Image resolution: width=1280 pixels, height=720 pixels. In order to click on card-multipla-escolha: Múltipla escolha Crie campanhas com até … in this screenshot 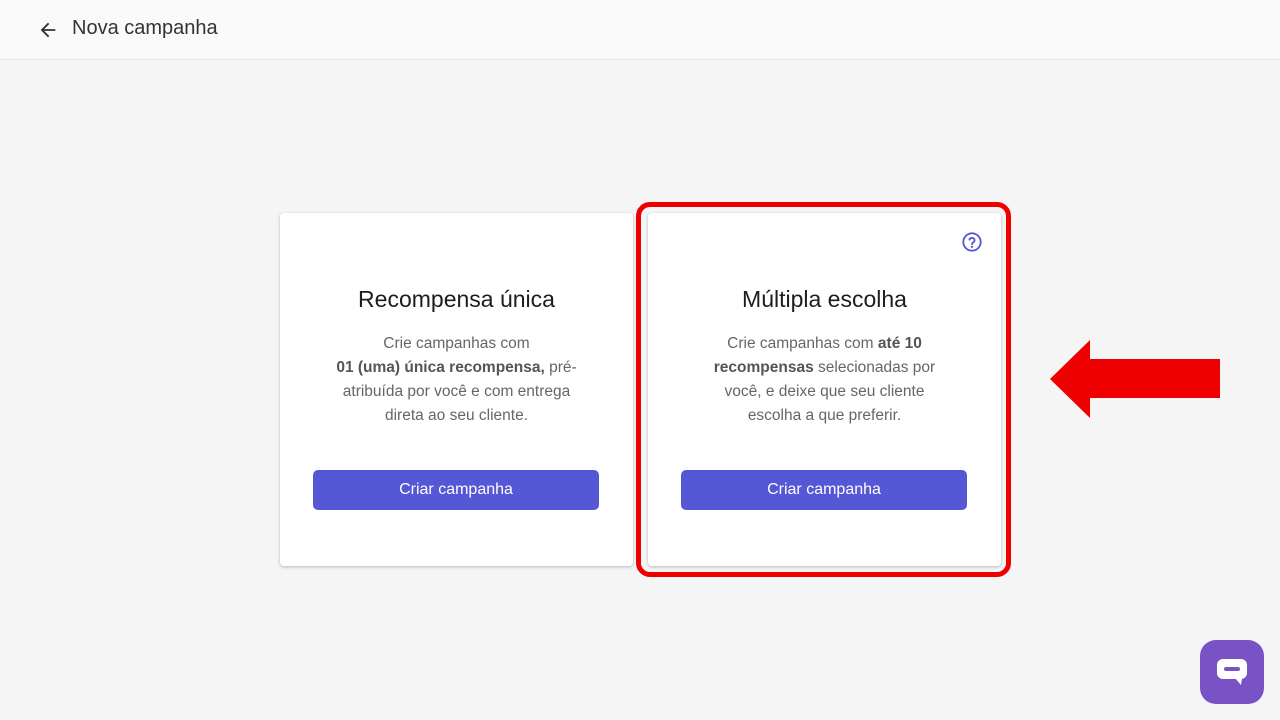, I will do `click(824, 389)`.